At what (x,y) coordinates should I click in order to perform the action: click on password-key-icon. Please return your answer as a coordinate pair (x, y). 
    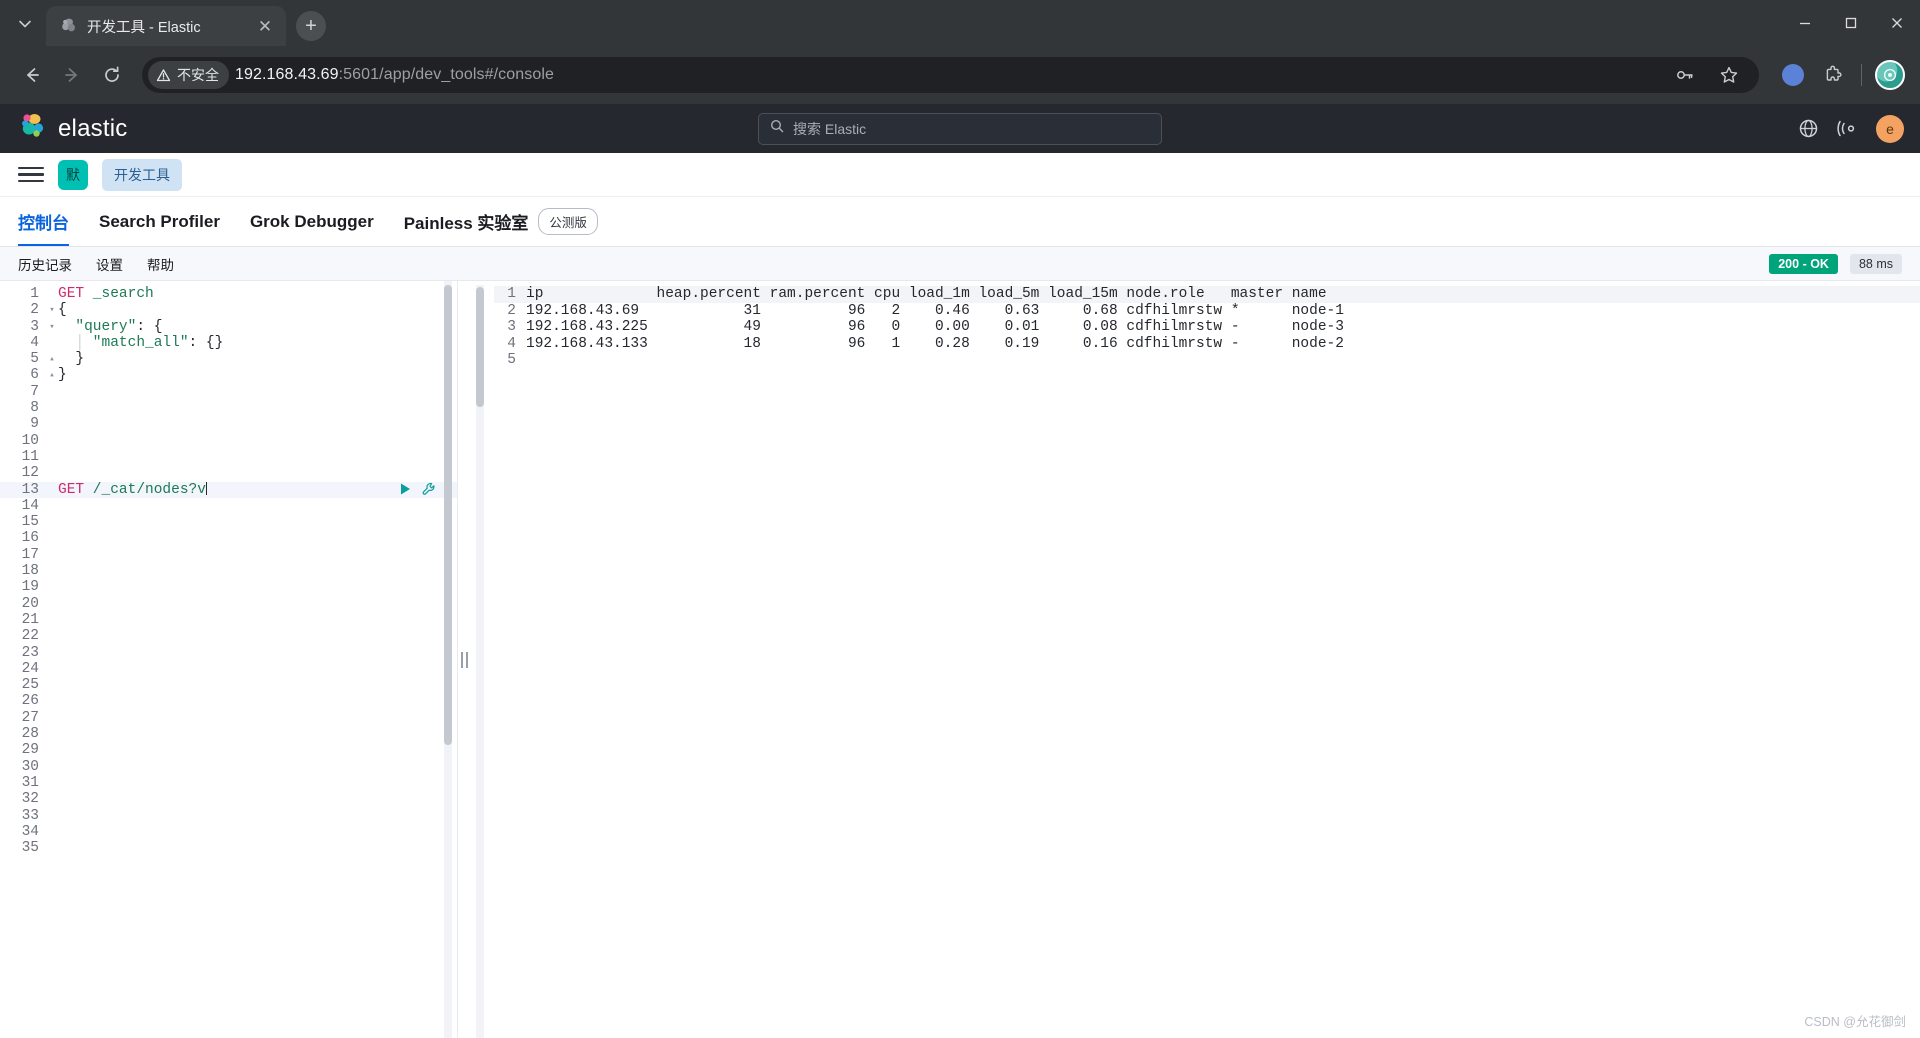
    Looking at the image, I should click on (1685, 75).